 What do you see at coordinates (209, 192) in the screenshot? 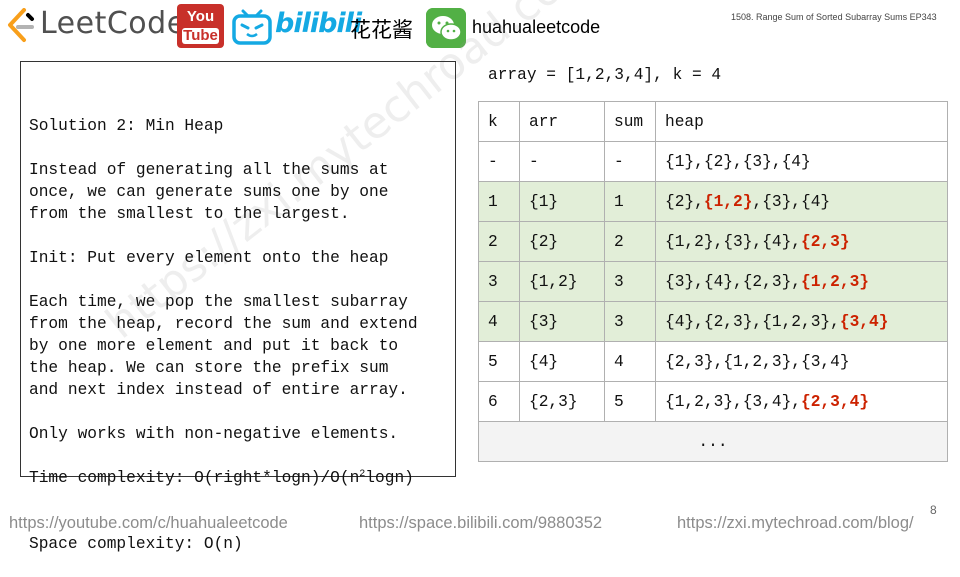
I see `solution-line: once, we can generate sums one by one` at bounding box center [209, 192].